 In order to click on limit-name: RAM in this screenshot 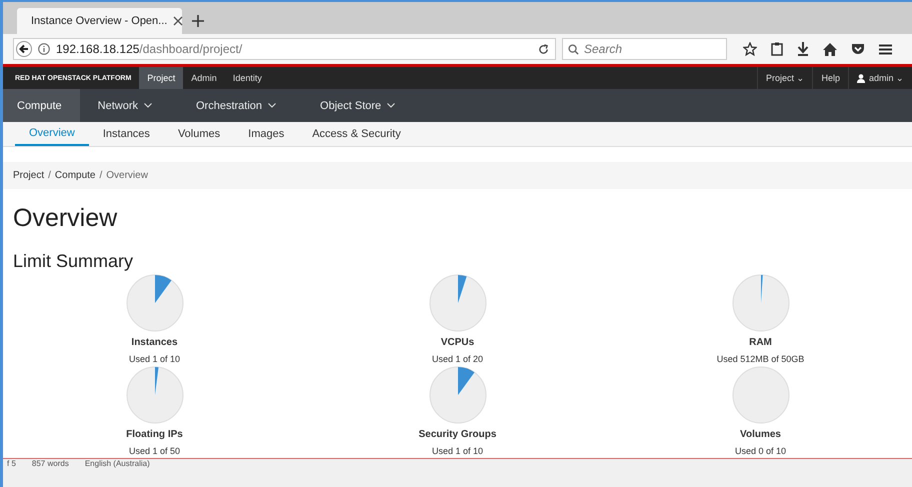, I will do `click(760, 342)`.